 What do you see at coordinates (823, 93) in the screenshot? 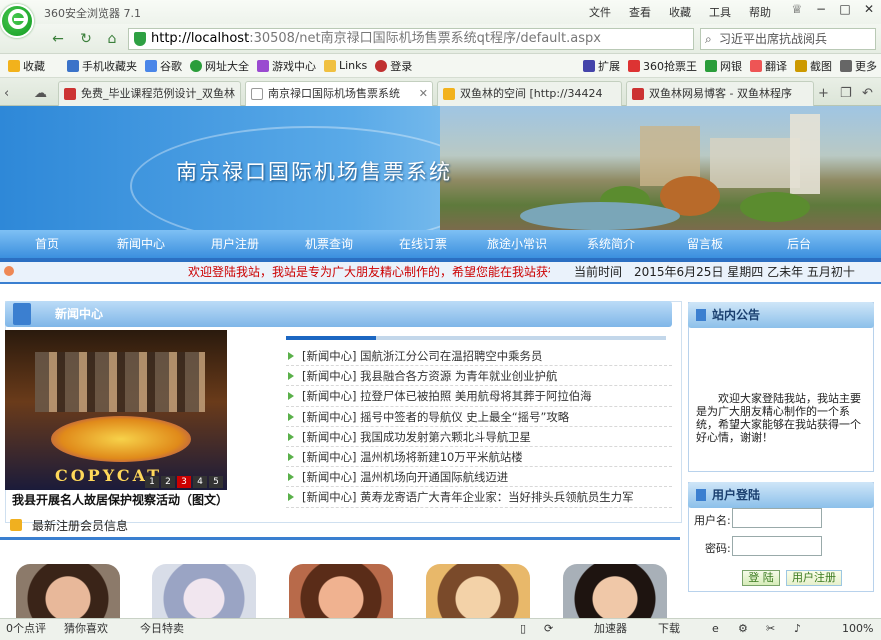
I see `new-tab-icon: +` at bounding box center [823, 93].